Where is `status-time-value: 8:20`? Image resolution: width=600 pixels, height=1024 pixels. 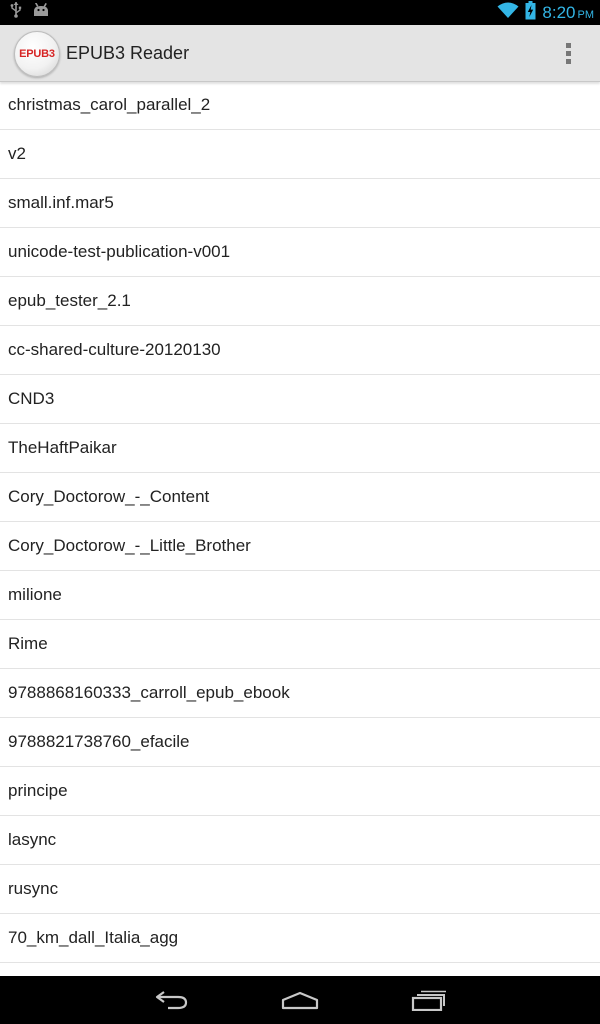 status-time-value: 8:20 is located at coordinates (559, 12).